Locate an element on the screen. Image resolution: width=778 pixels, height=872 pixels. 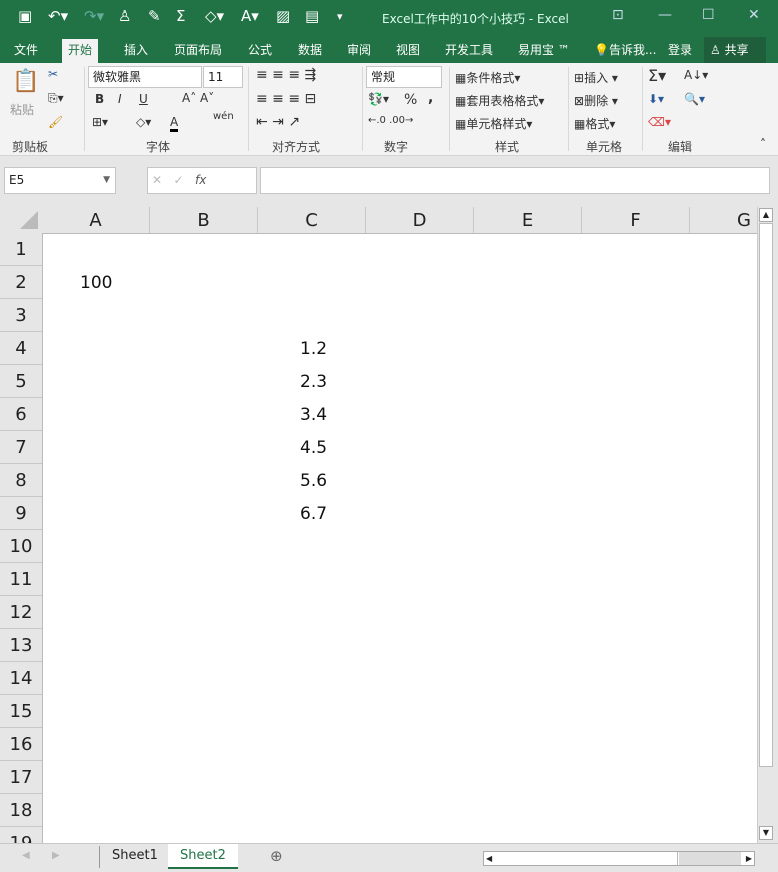
tab-home: 开始 is located at coordinates (80, 51).